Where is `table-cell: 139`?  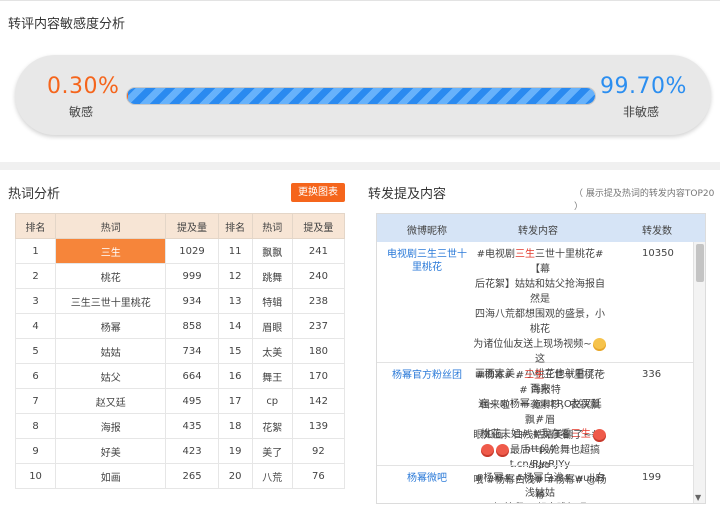
table-cell: 139 is located at coordinates (318, 426).